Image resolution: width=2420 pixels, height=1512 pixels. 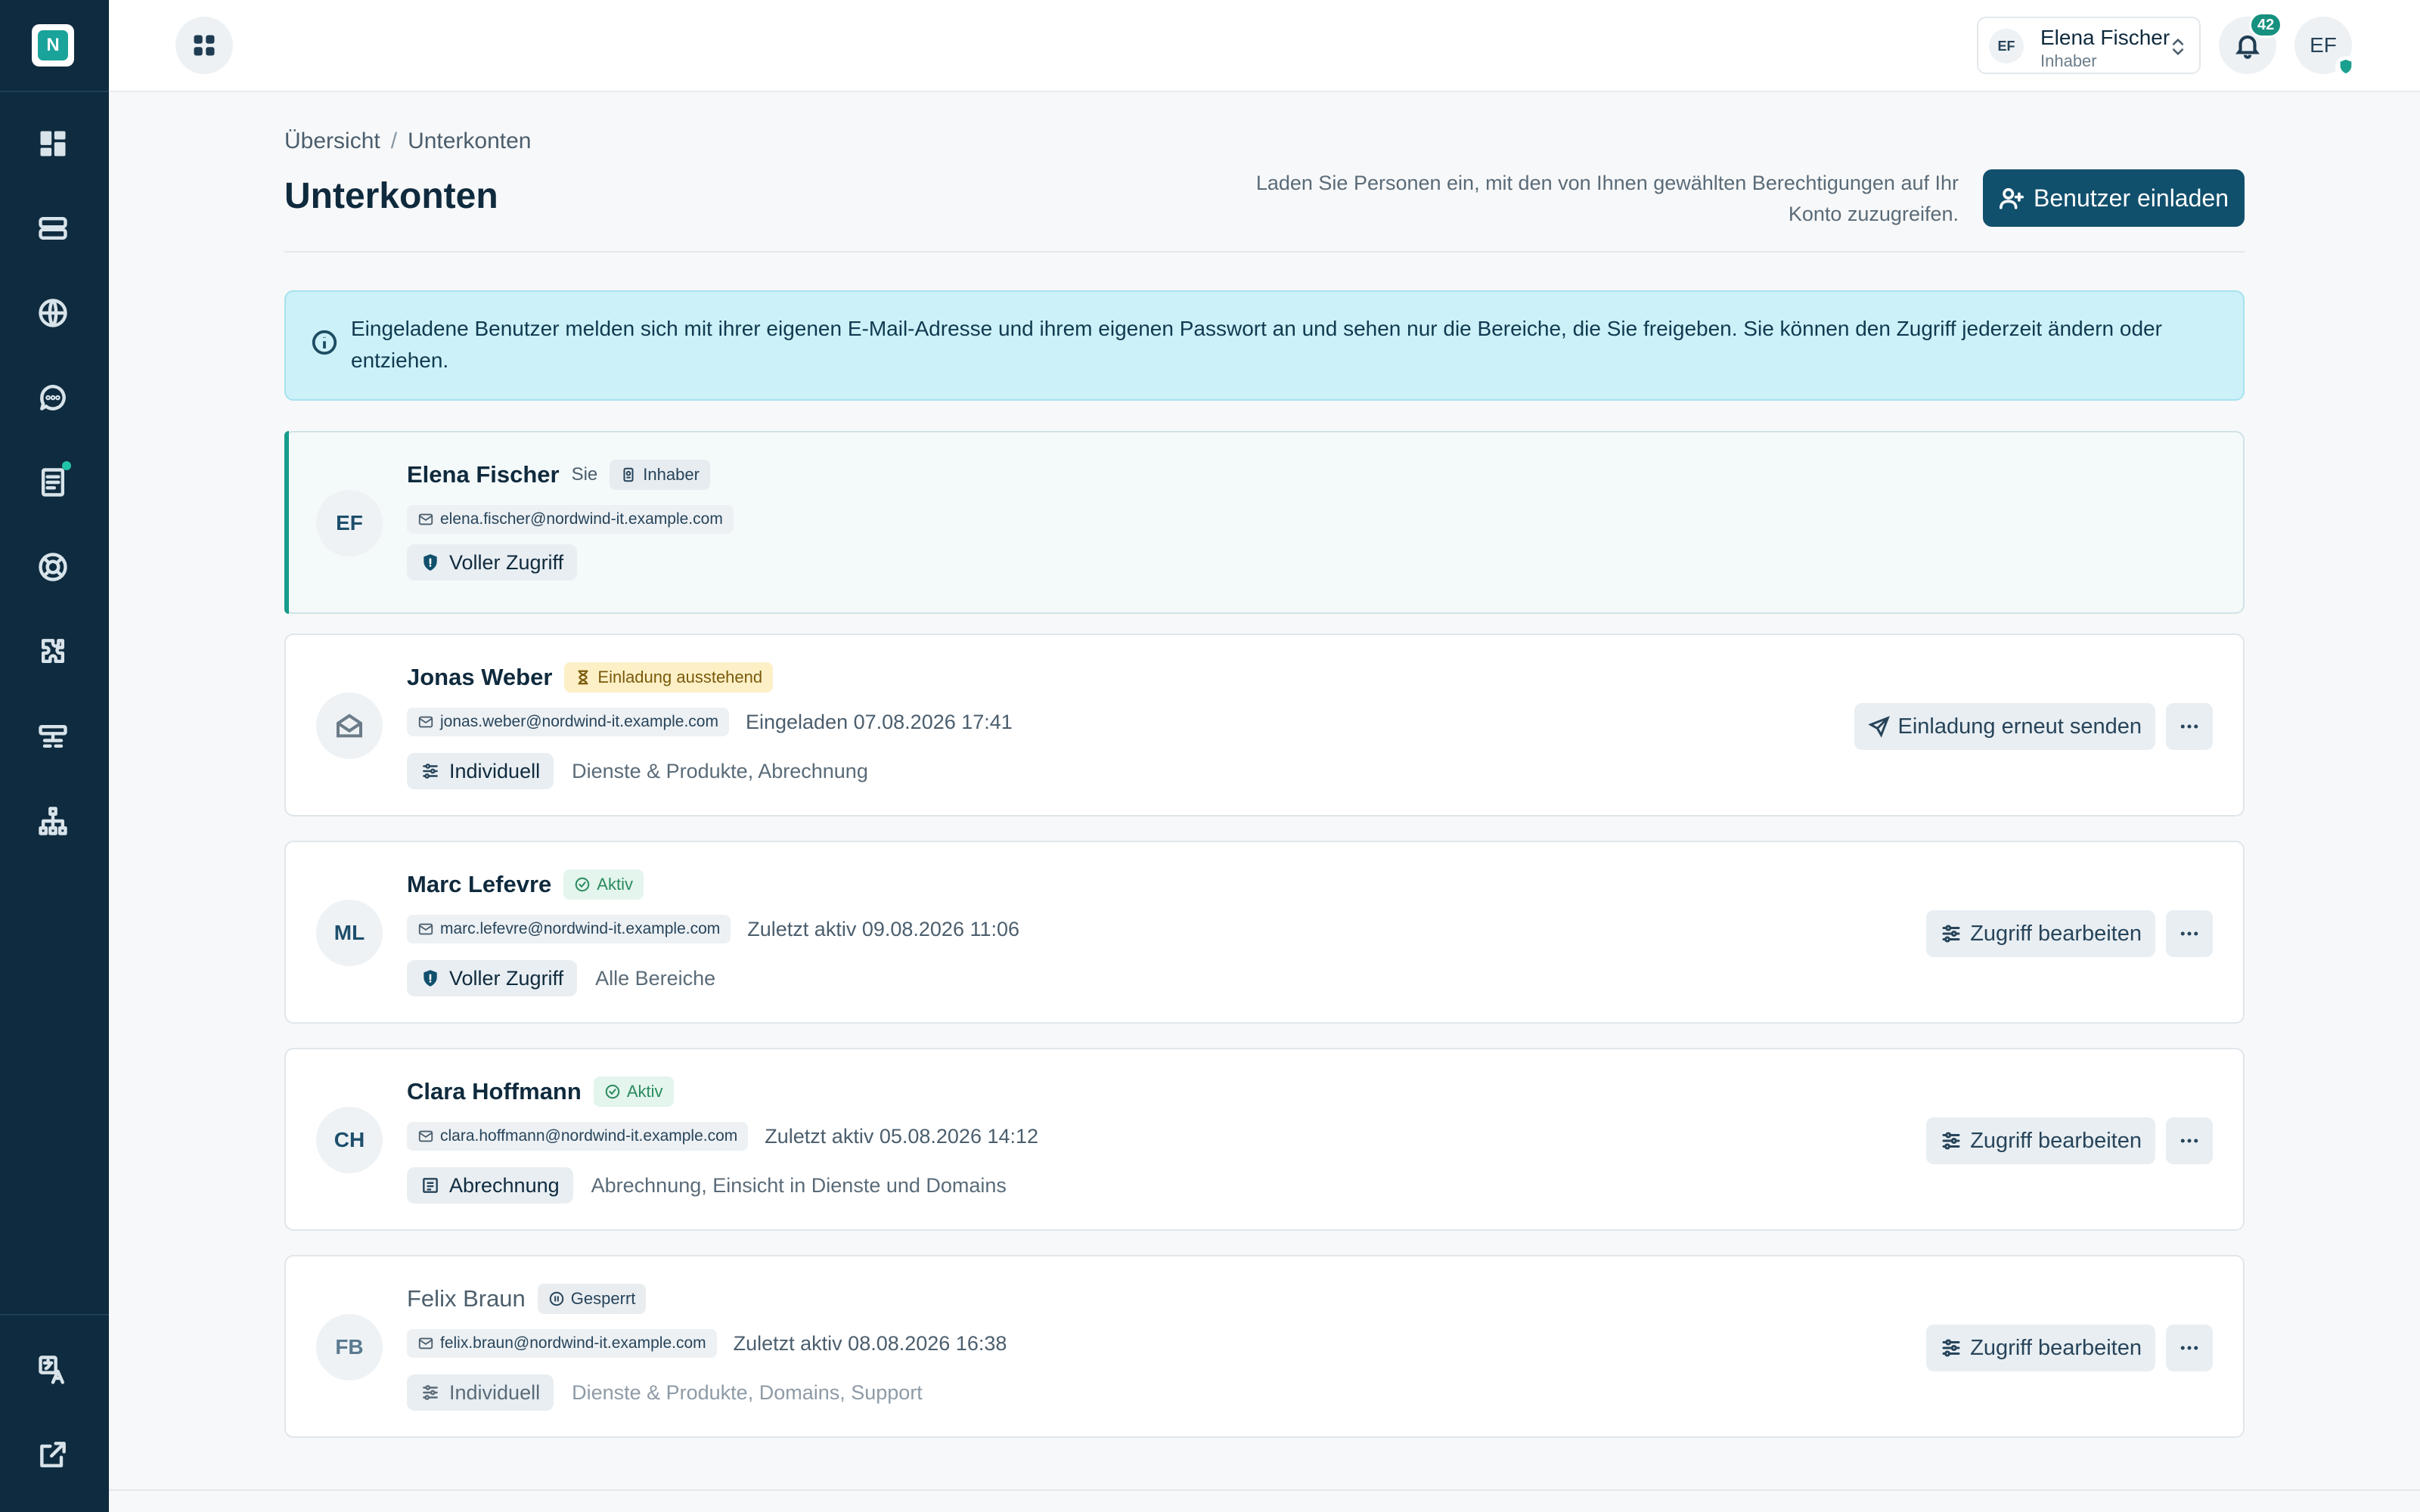 What do you see at coordinates (324, 342) in the screenshot?
I see `info-icon` at bounding box center [324, 342].